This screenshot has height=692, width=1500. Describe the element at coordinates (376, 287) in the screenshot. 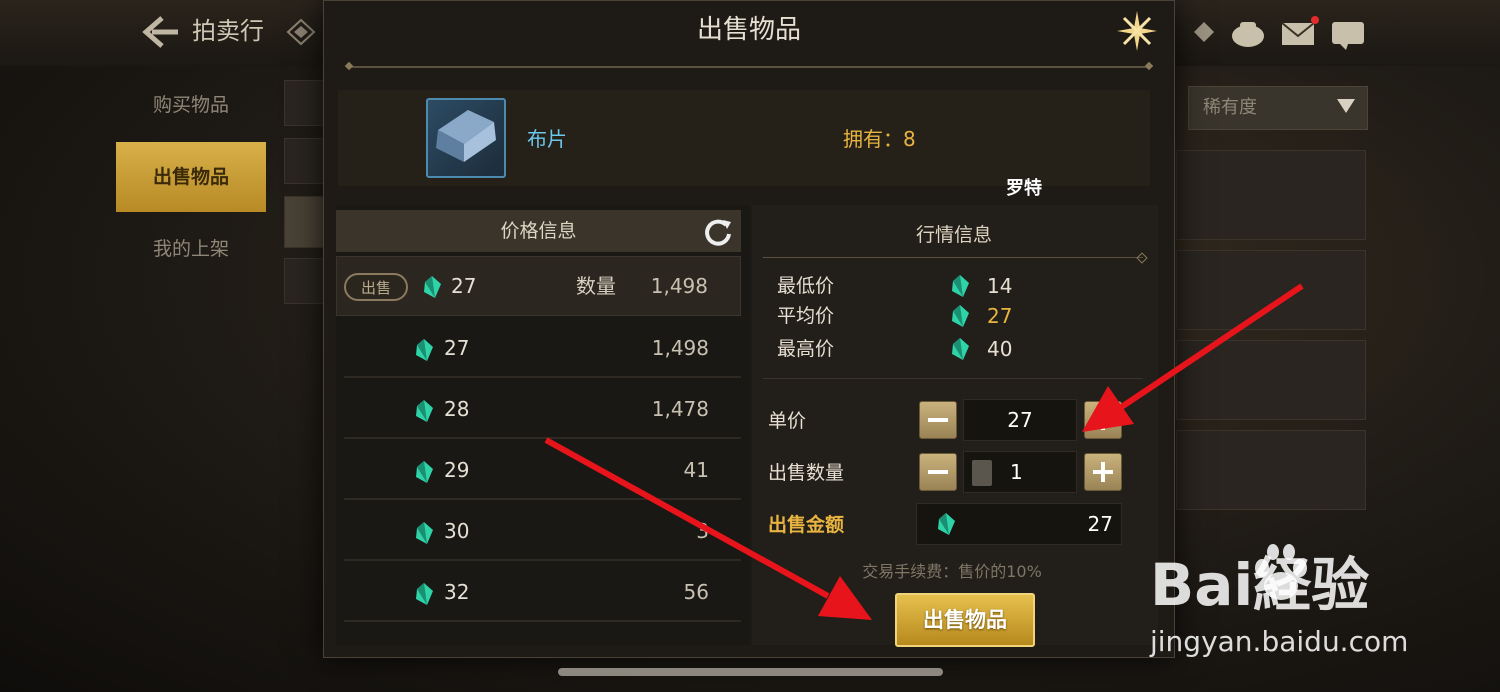

I see `sell-tag-button: 出售` at that location.